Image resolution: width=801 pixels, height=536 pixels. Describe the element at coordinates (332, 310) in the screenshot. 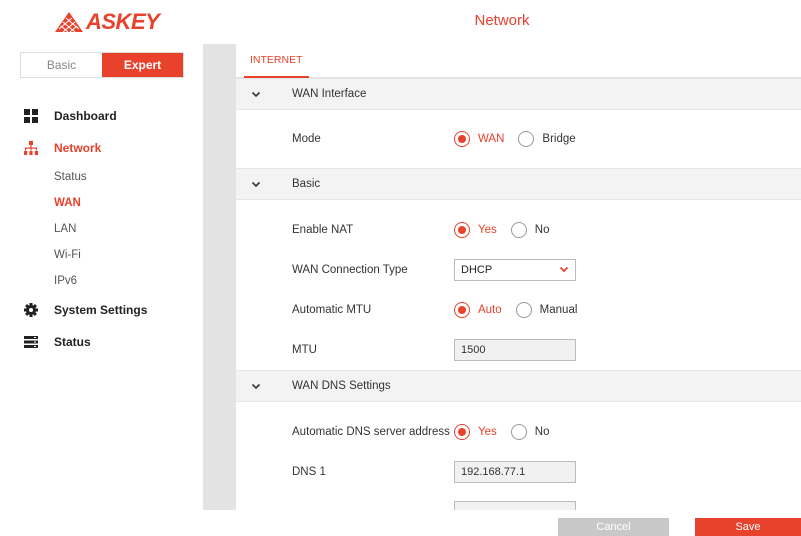

I see `auto-mtu-label: Automatic MTU` at that location.